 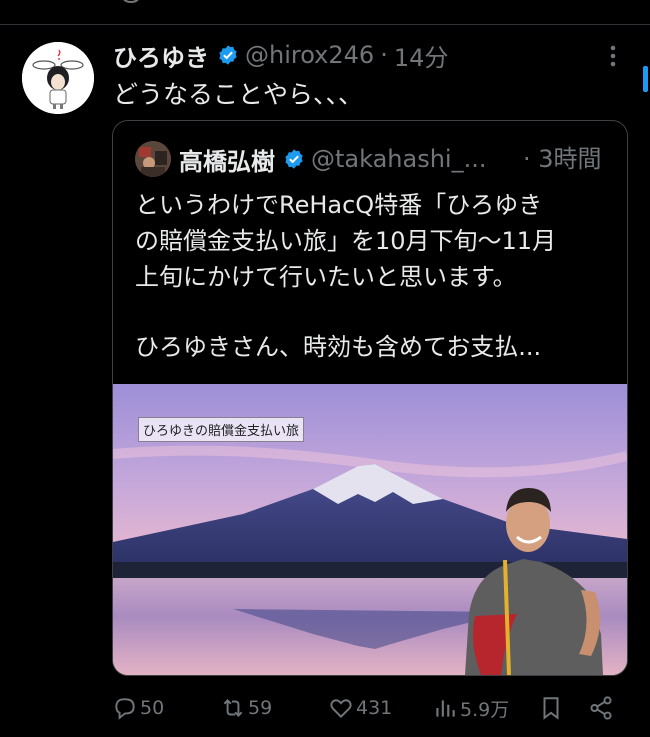 I want to click on quote-text-line: というわけでReHacQ特番「ひろゆき, so click(x=339, y=205).